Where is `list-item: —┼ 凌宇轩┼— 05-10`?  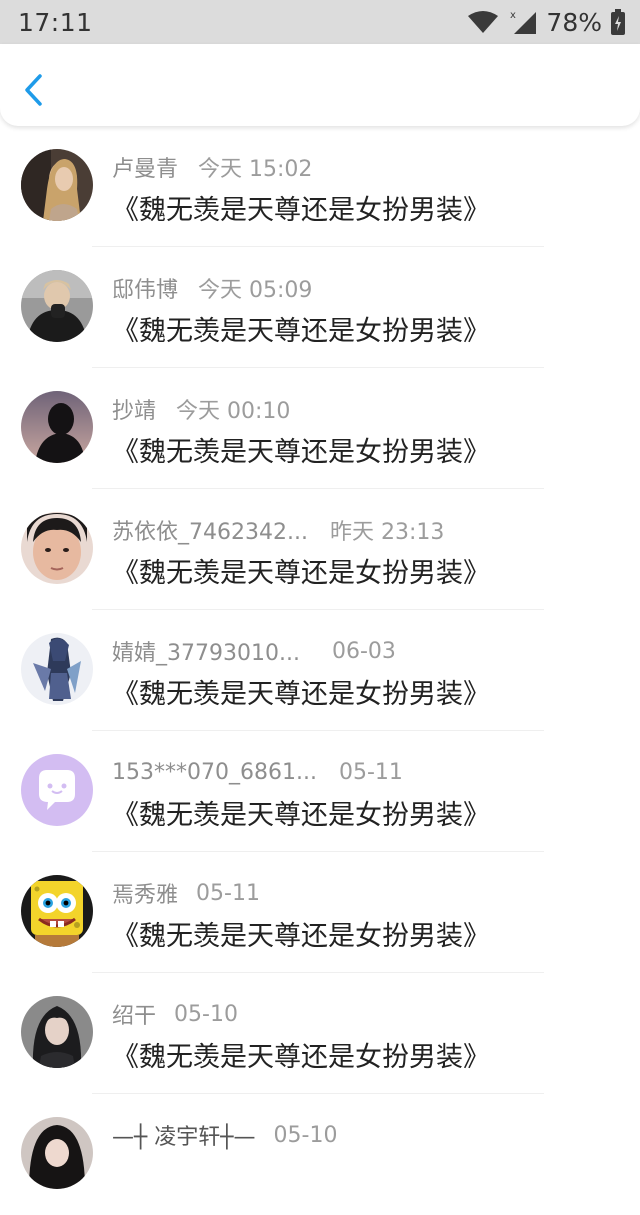 list-item: —┼ 凌宇轩┼— 05-10 is located at coordinates (320, 1154).